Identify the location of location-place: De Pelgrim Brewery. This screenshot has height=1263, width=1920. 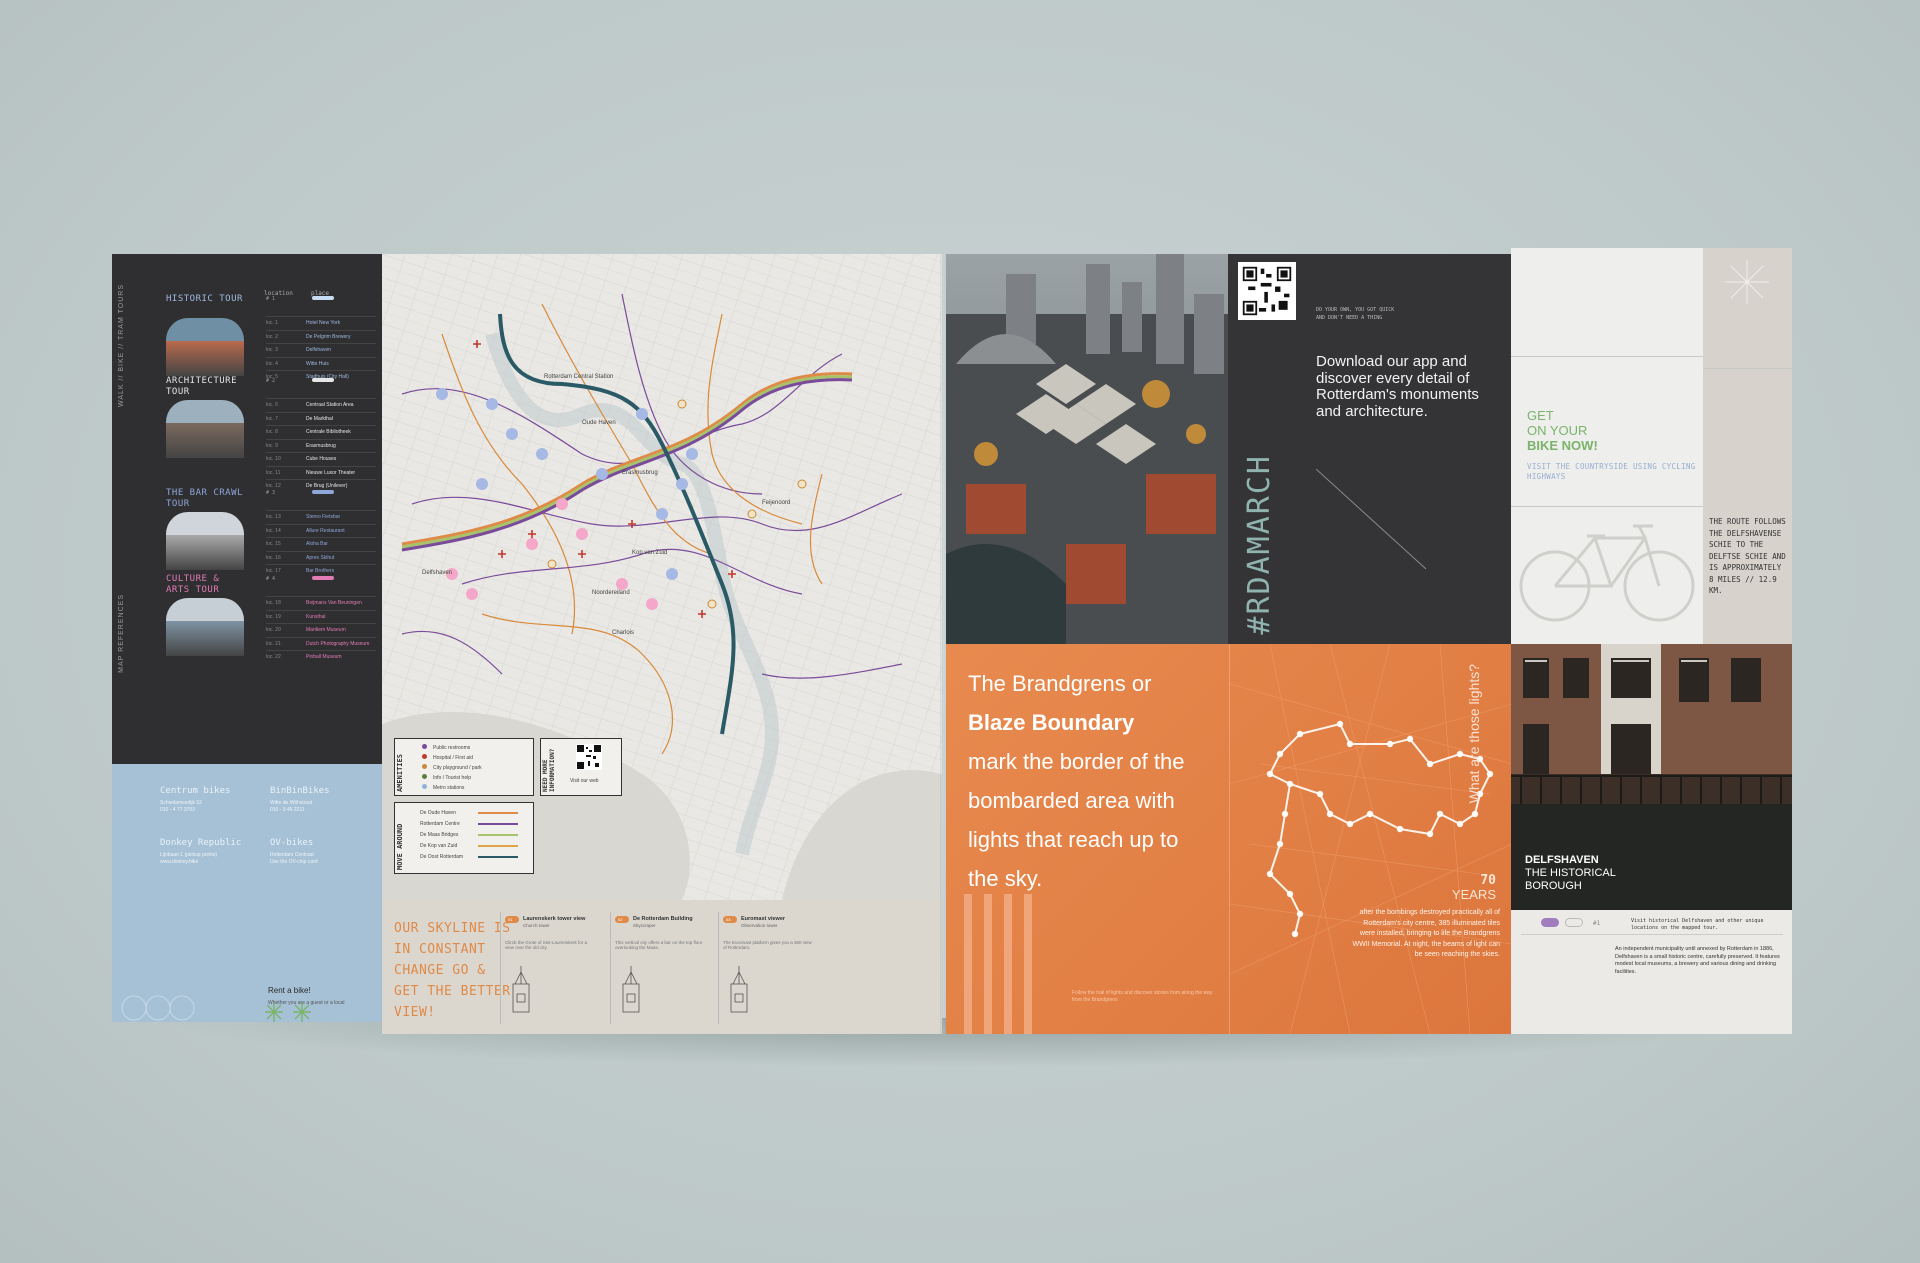
(328, 336).